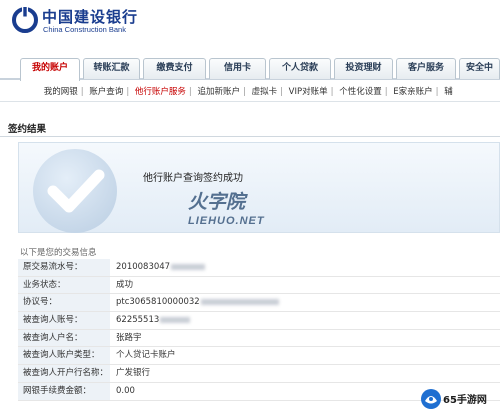 The image size is (500, 411). What do you see at coordinates (218, 91) in the screenshot?
I see `subnav-add-account: 追加新账户` at bounding box center [218, 91].